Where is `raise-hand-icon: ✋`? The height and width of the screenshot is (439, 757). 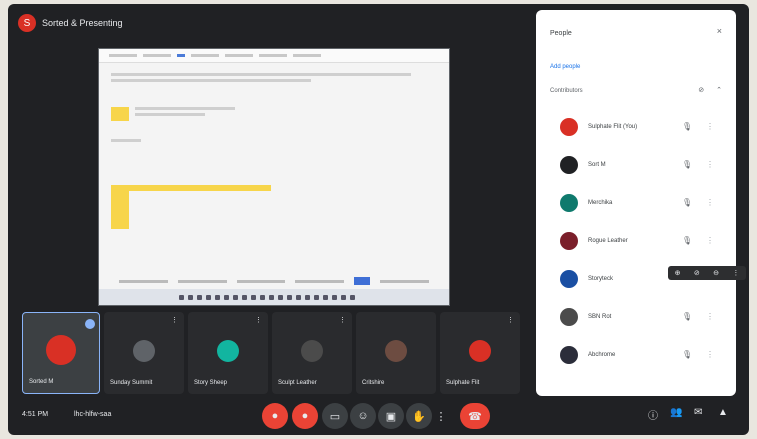
raise-hand-icon: ✋ is located at coordinates (419, 416).